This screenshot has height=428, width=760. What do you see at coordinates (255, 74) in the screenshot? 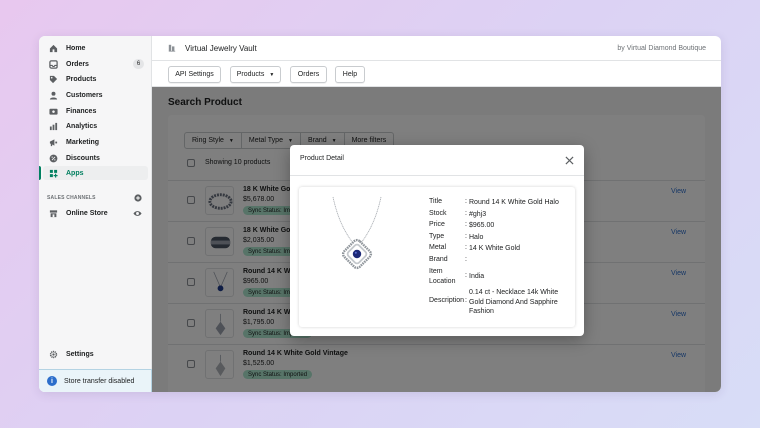
I see `products-menu-button: Products ▼` at bounding box center [255, 74].